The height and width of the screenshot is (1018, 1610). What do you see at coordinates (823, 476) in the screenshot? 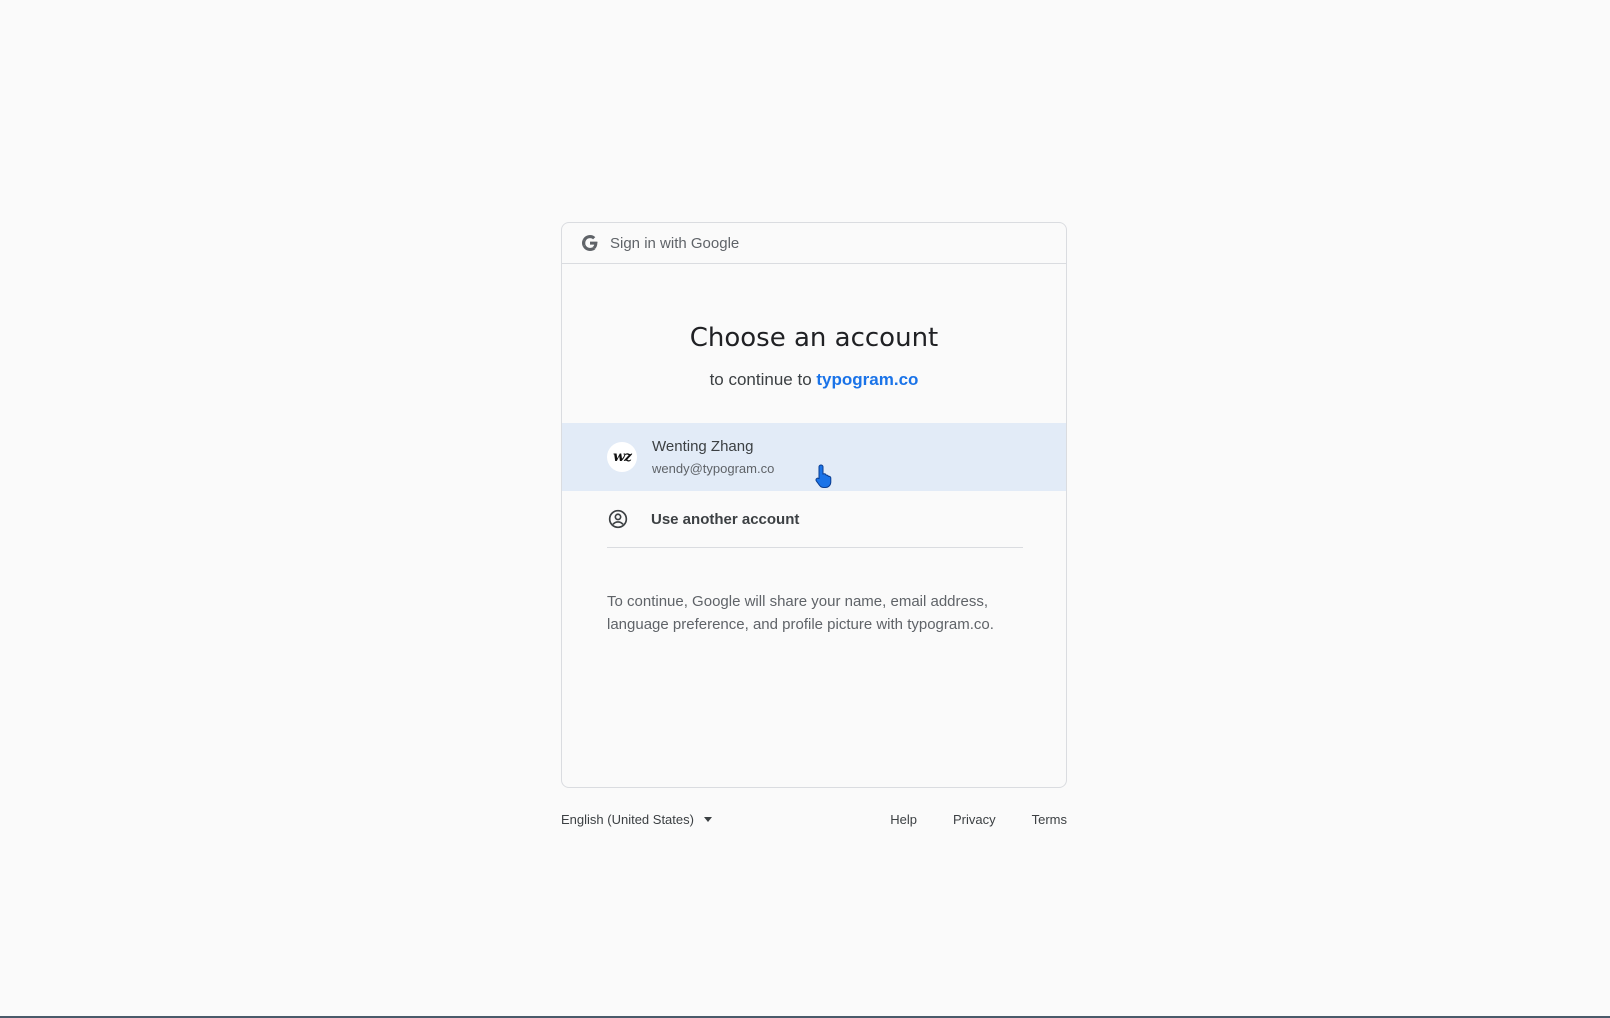
I see `hand-pointer-icon` at bounding box center [823, 476].